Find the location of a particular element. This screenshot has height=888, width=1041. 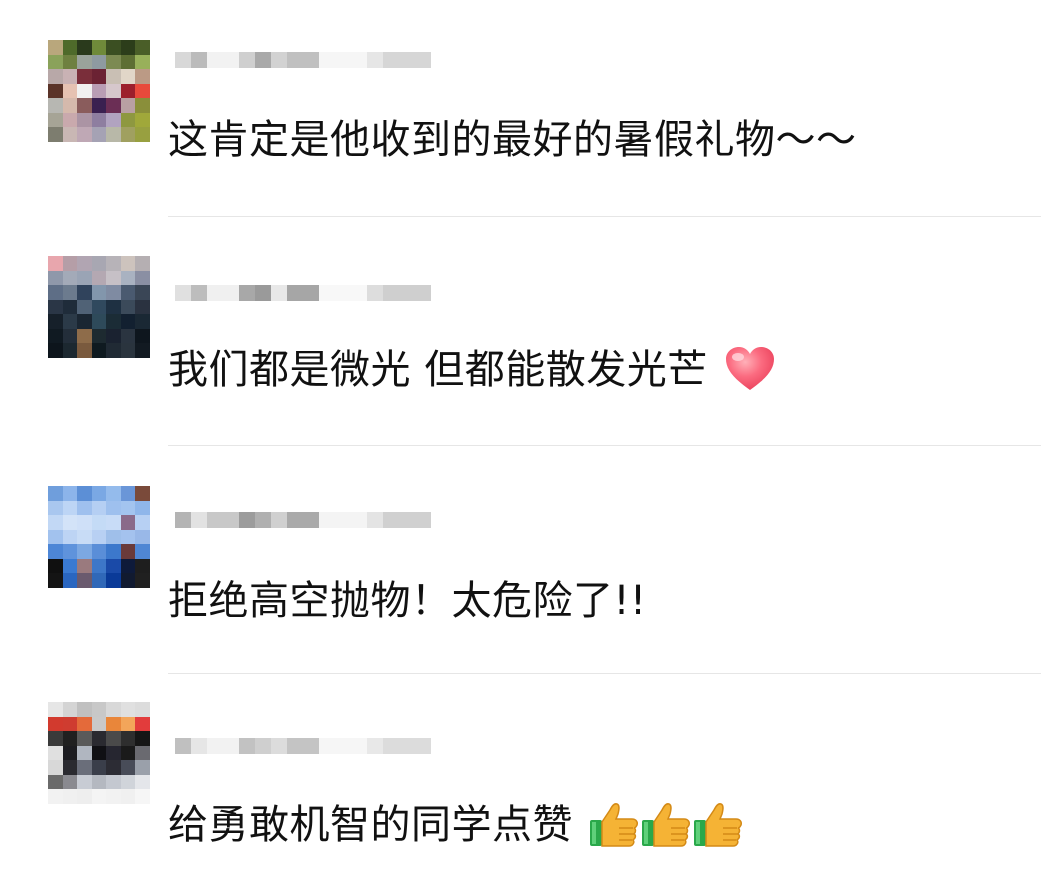

comment-text: 这肯定是他收到的最好的暑假礼物～～ is located at coordinates (512, 140).